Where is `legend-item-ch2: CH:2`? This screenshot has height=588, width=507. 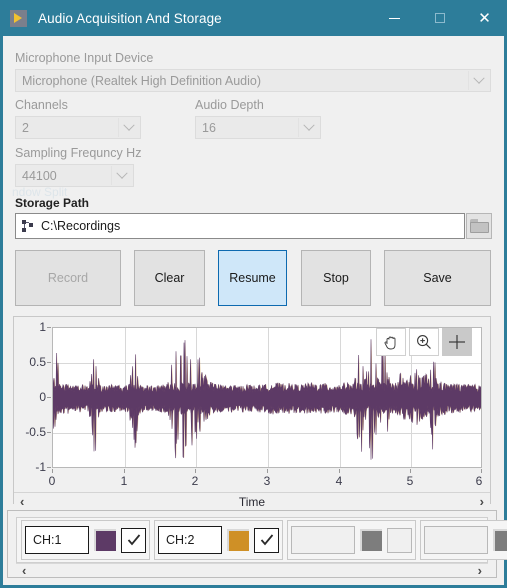 legend-item-ch2: CH:2 is located at coordinates (218, 540).